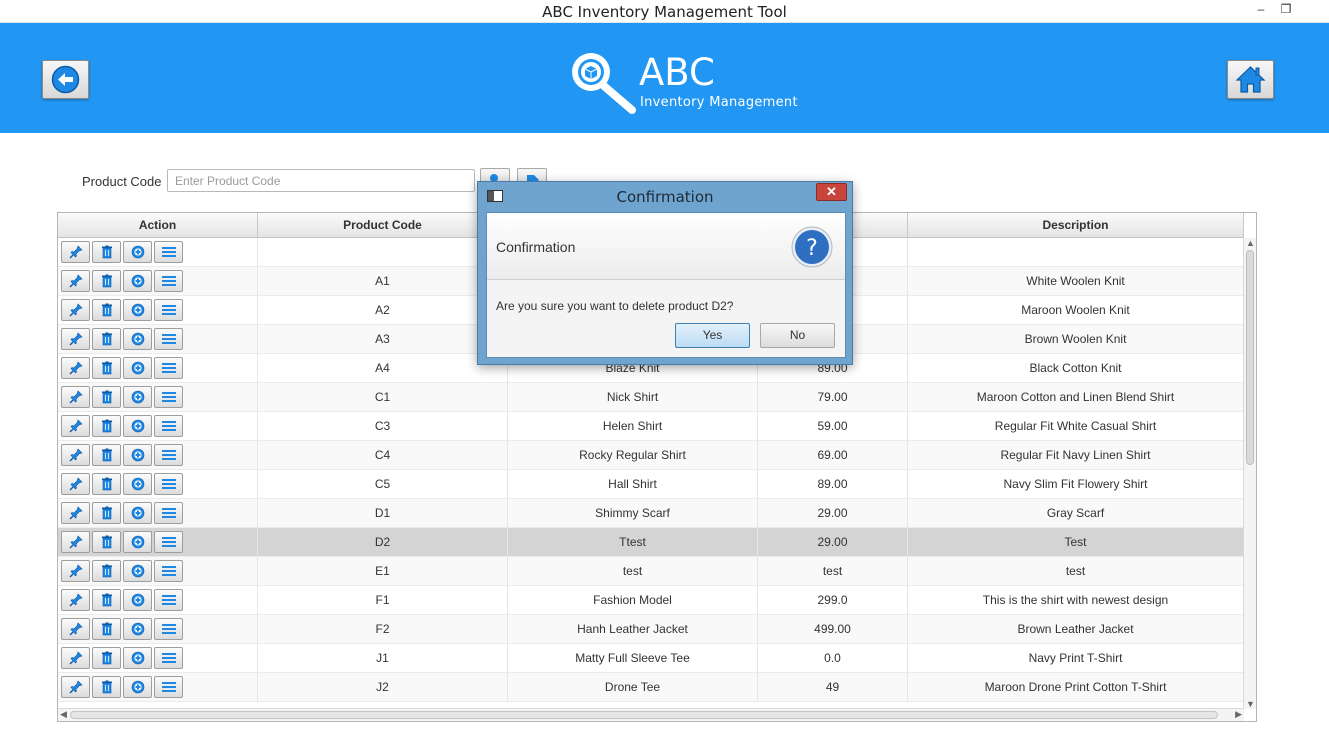 This screenshot has width=1329, height=731. Describe the element at coordinates (1286, 11) in the screenshot. I see `restore-button: ❐` at that location.